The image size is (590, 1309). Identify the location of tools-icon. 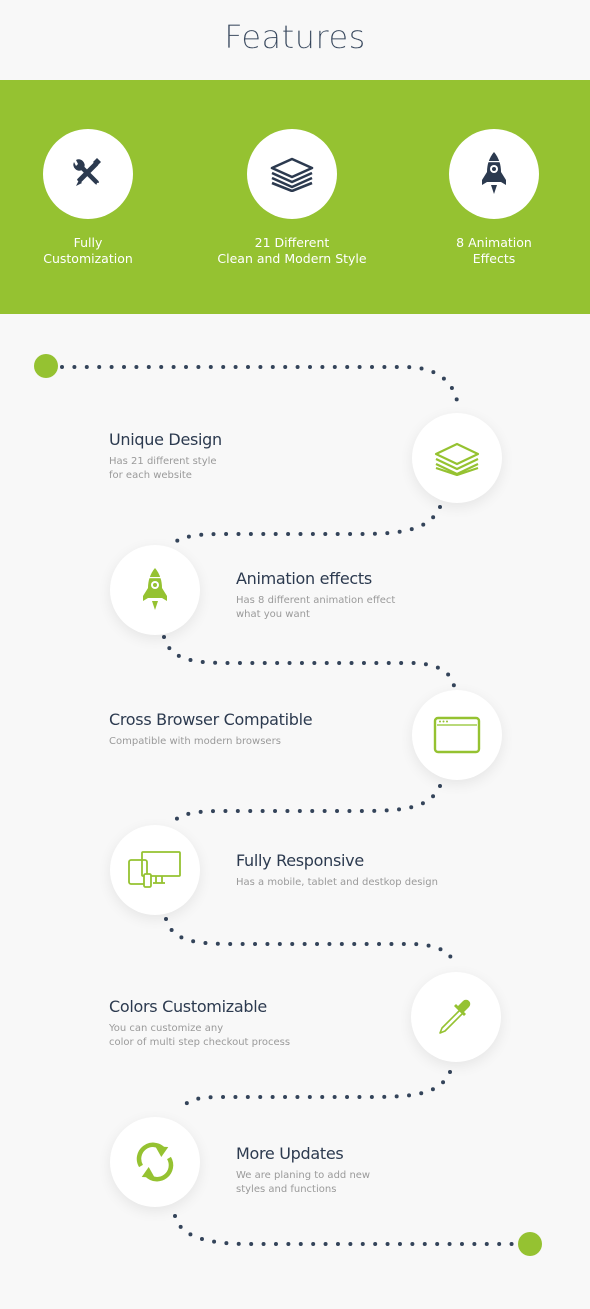
(87, 172).